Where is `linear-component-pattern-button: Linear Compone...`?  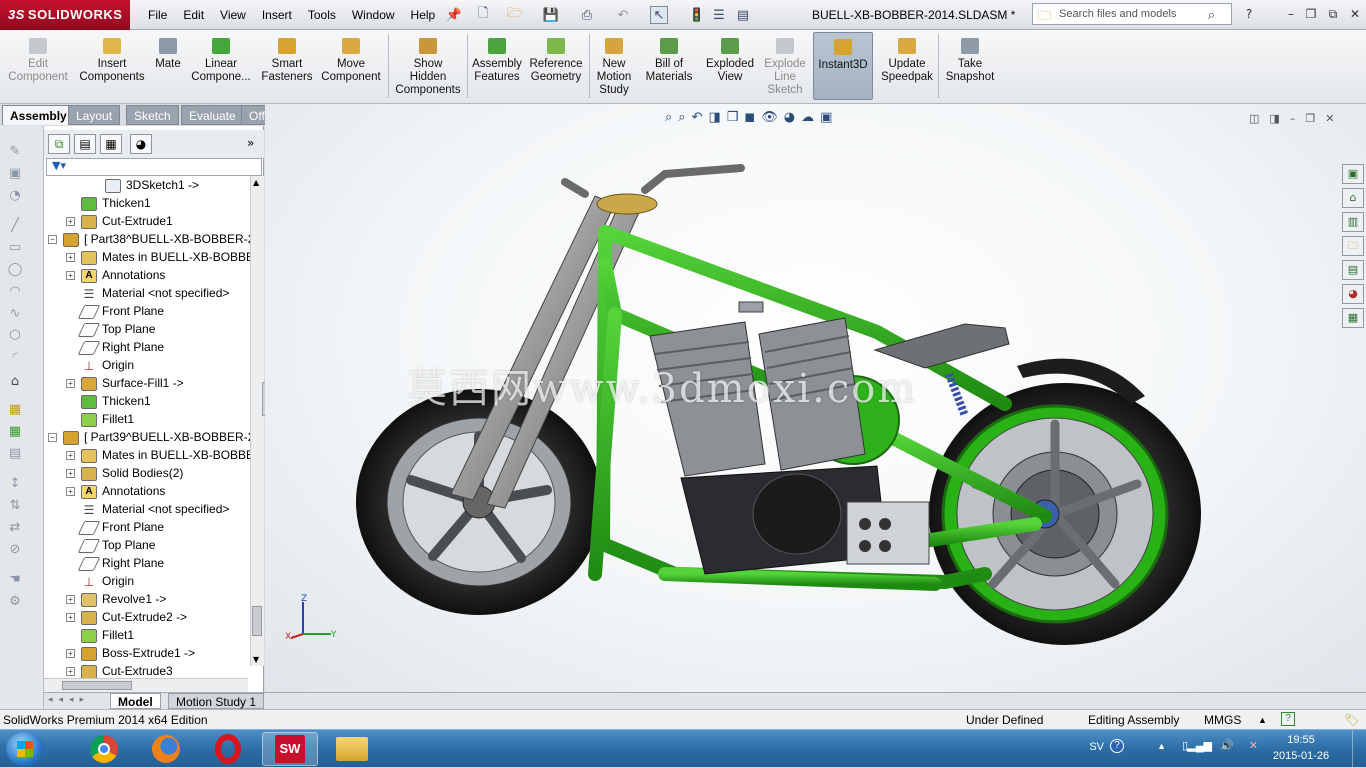 linear-component-pattern-button: Linear Compone... is located at coordinates (221, 66).